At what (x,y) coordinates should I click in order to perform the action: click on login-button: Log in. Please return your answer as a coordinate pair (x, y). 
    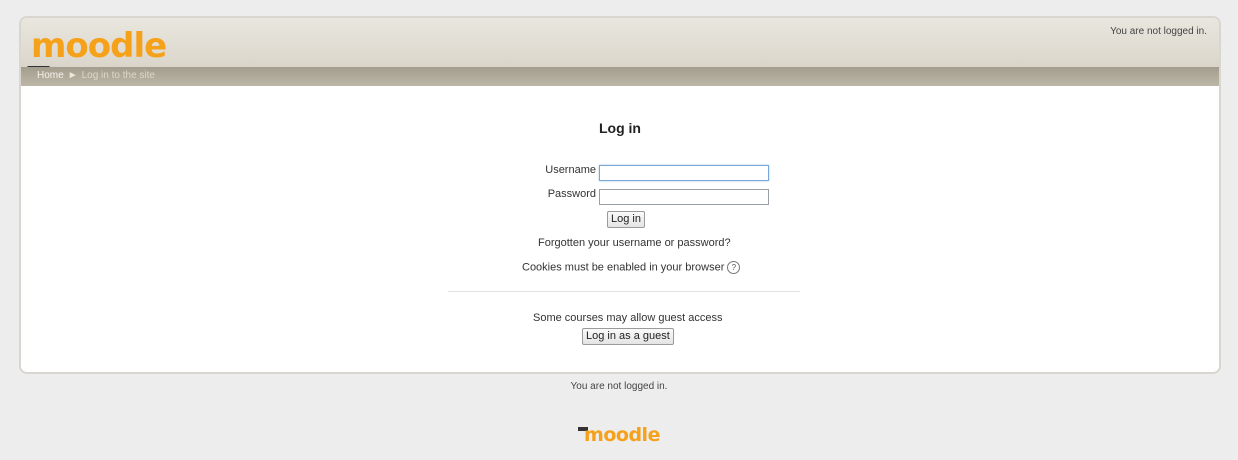
    Looking at the image, I should click on (626, 219).